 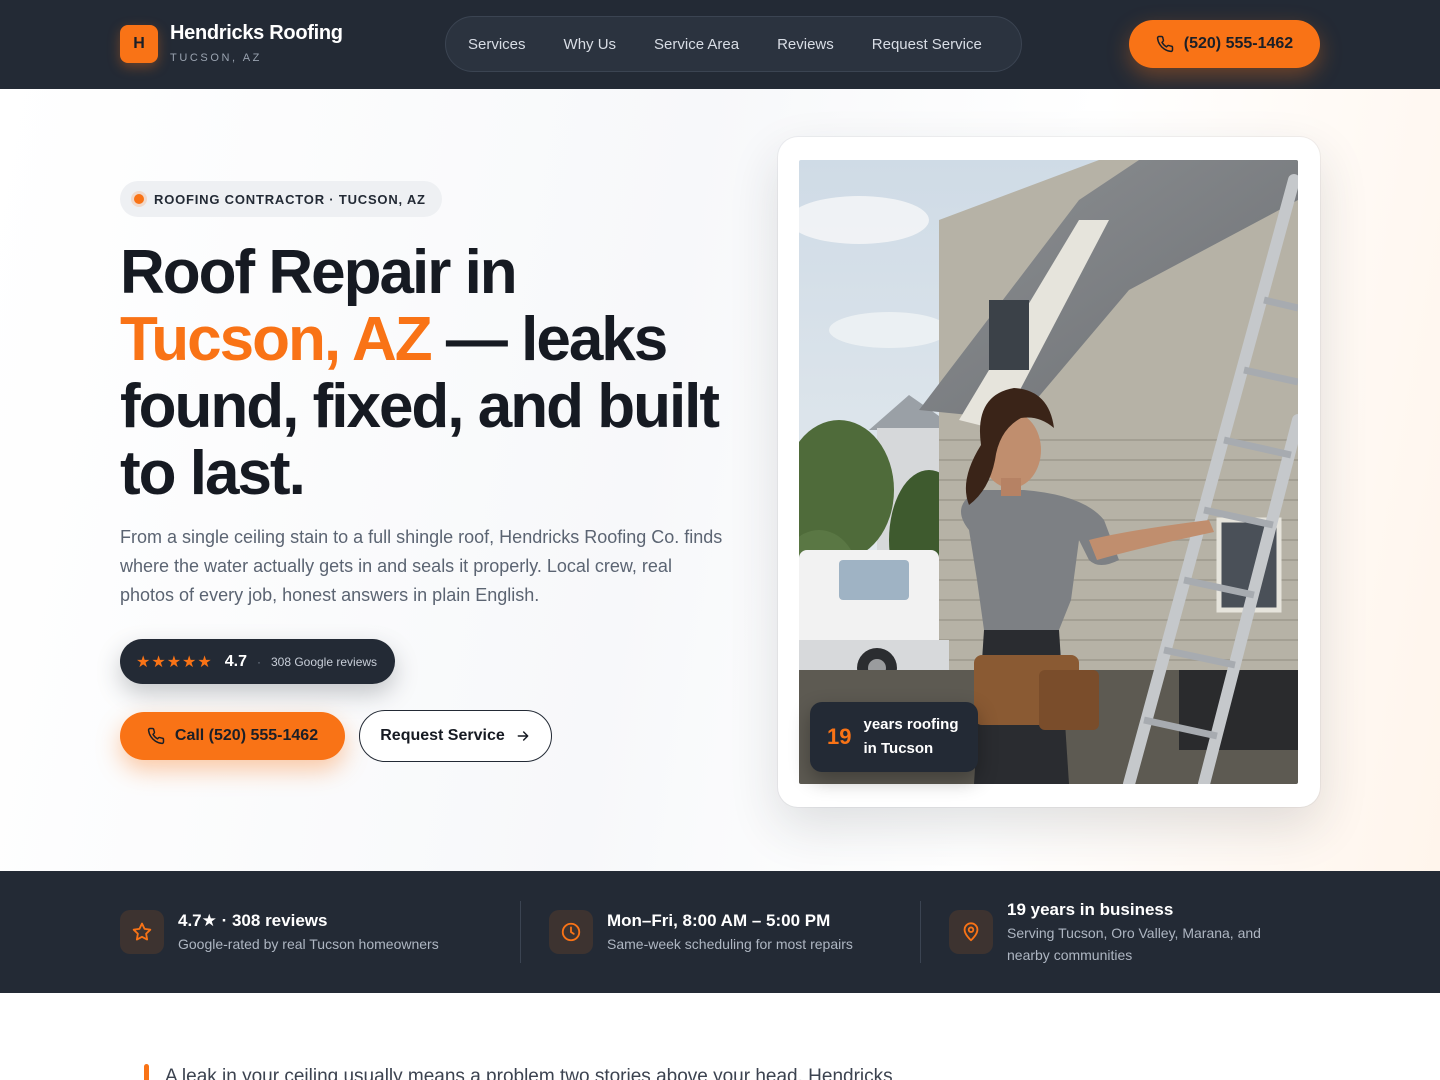 I want to click on nav-link-request-service: Request Service, so click(x=927, y=44).